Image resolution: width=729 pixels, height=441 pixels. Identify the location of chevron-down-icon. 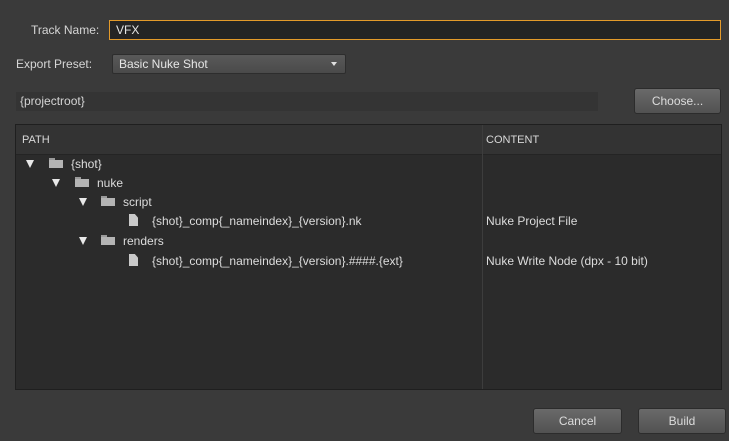
(334, 64).